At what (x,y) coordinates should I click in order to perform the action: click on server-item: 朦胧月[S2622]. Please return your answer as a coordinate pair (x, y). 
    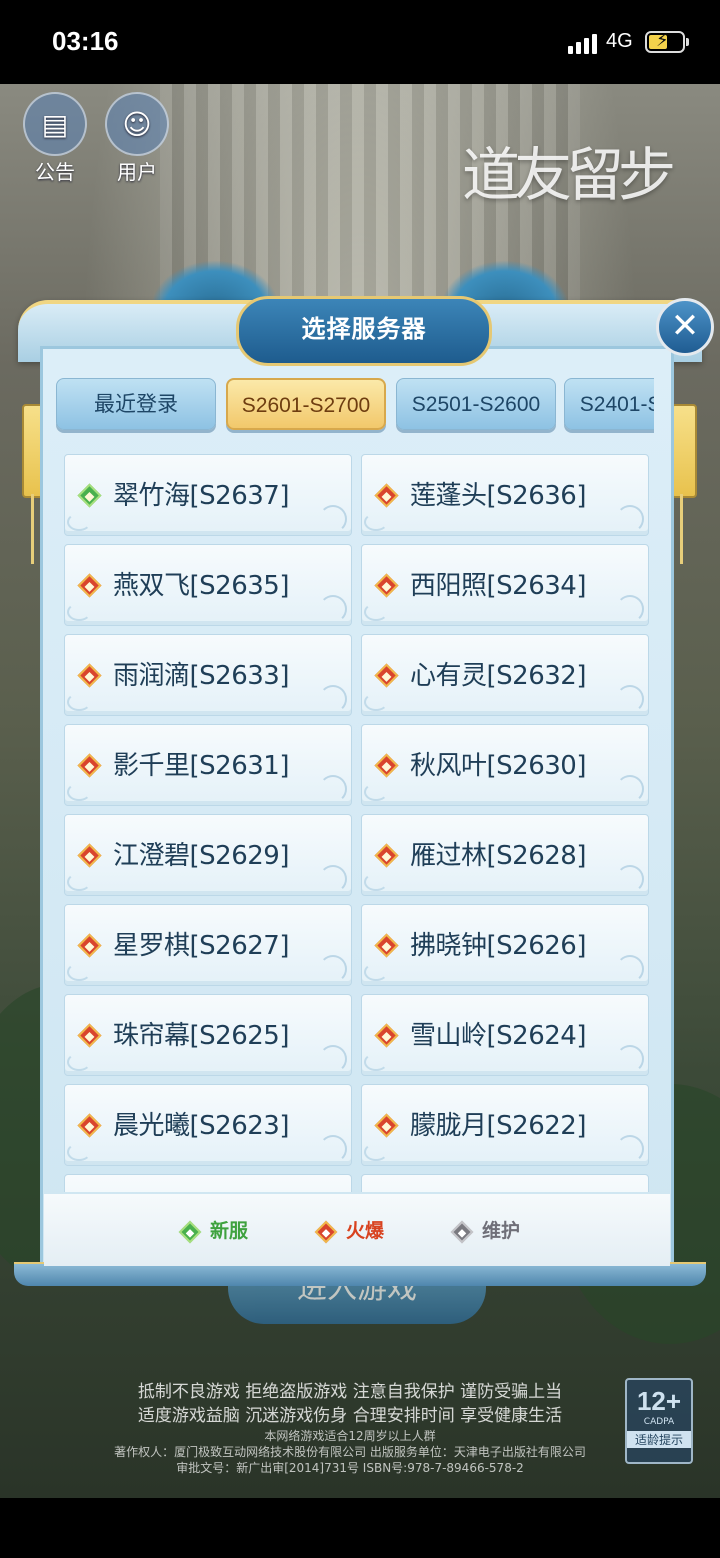
    Looking at the image, I should click on (505, 1125).